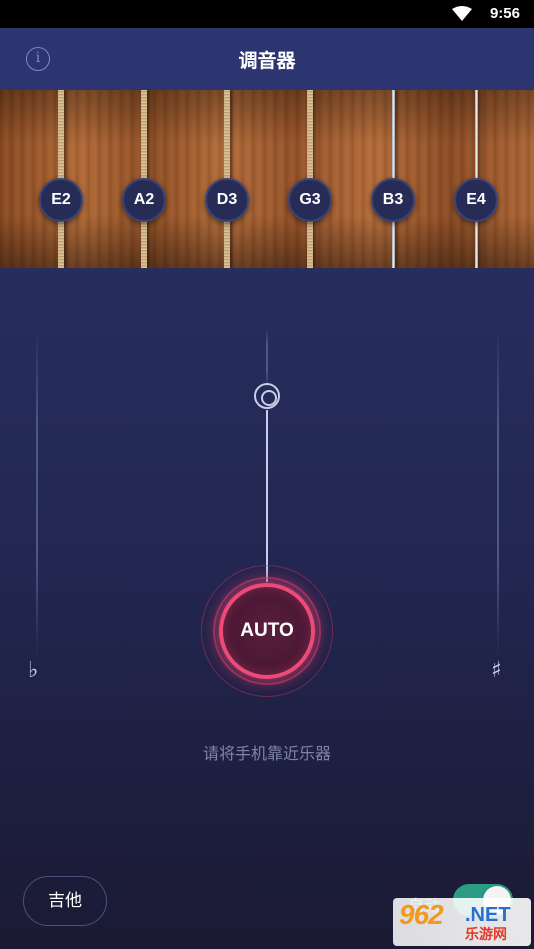  What do you see at coordinates (393, 200) in the screenshot?
I see `string-button-b3: B3` at bounding box center [393, 200].